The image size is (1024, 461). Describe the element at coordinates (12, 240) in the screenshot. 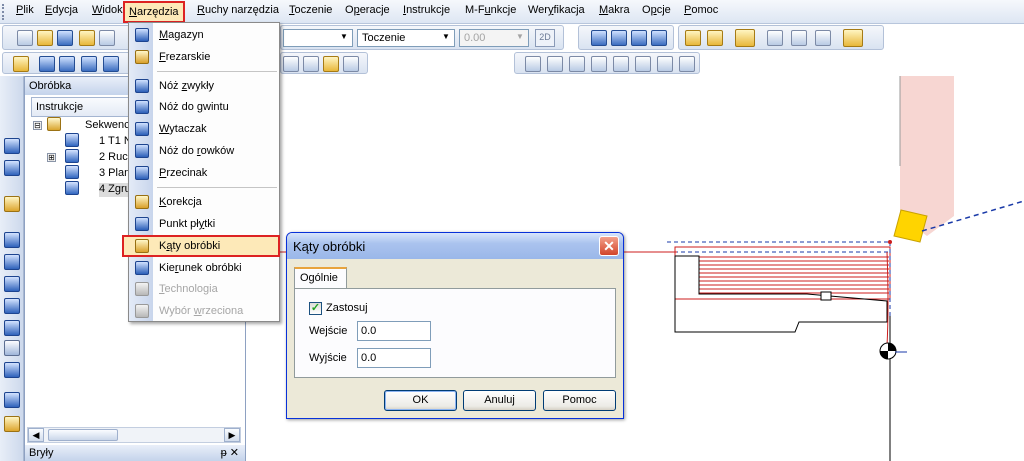

I see `lt-cycle-1-icon` at that location.